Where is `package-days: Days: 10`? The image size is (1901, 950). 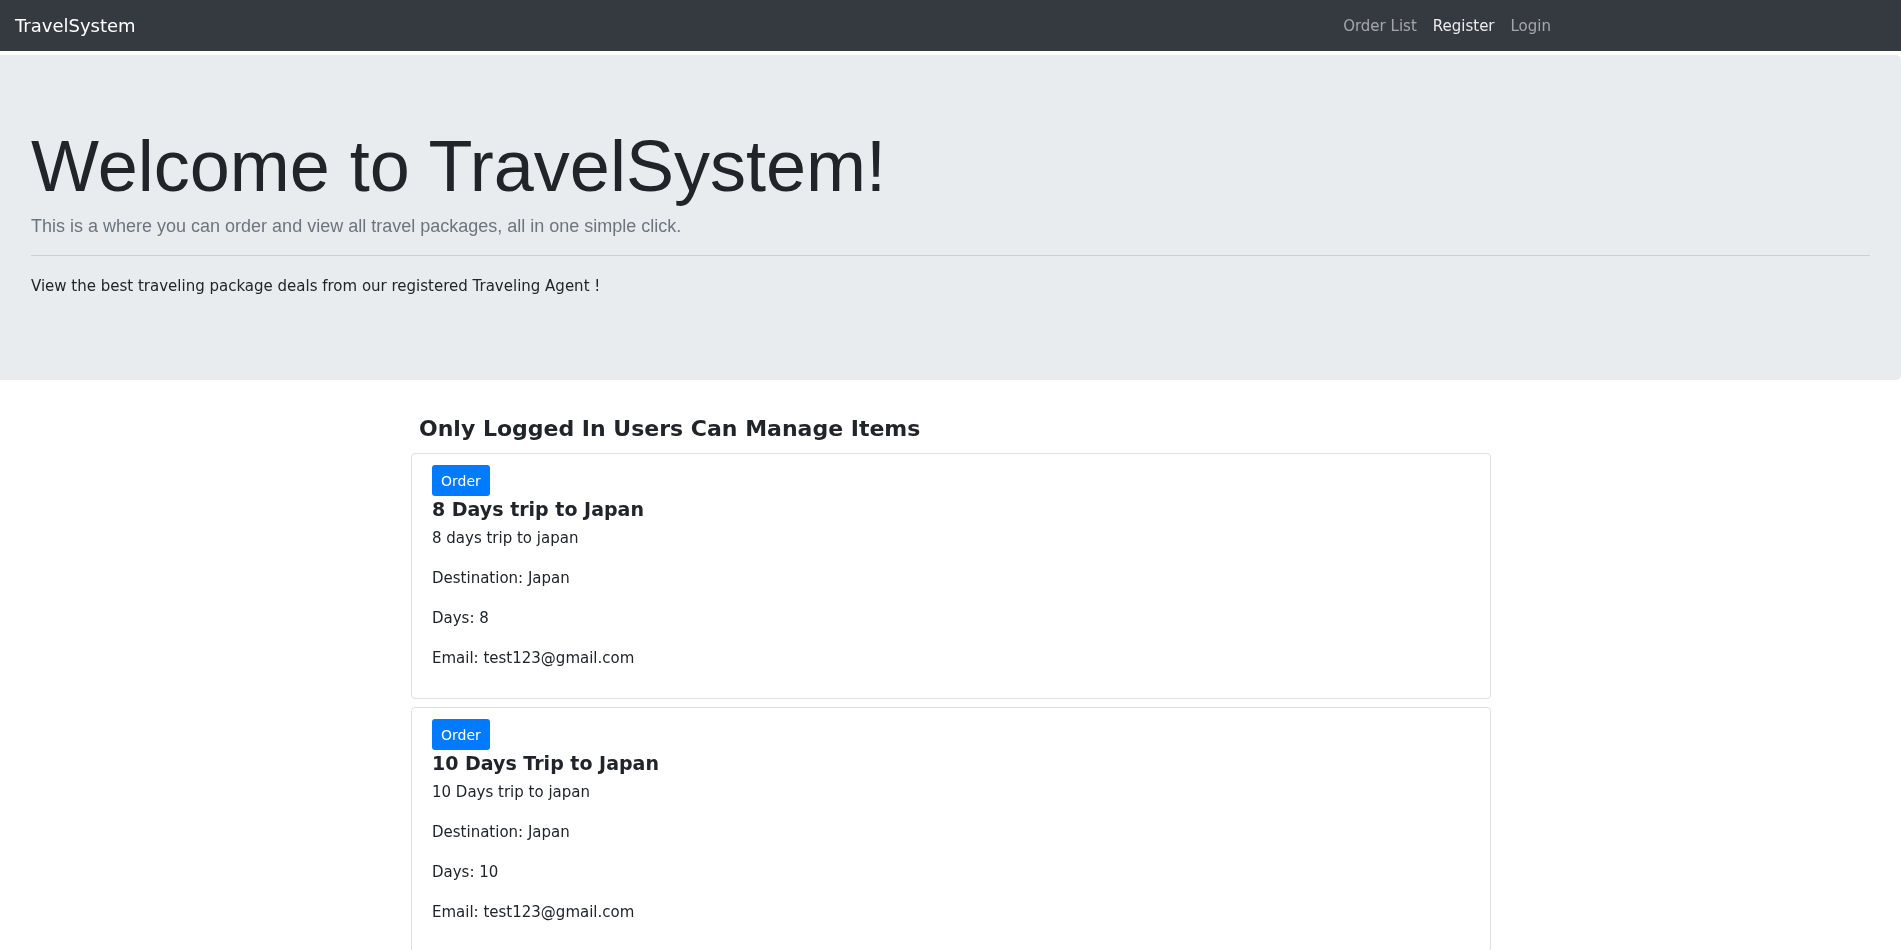 package-days: Days: 10 is located at coordinates (951, 872).